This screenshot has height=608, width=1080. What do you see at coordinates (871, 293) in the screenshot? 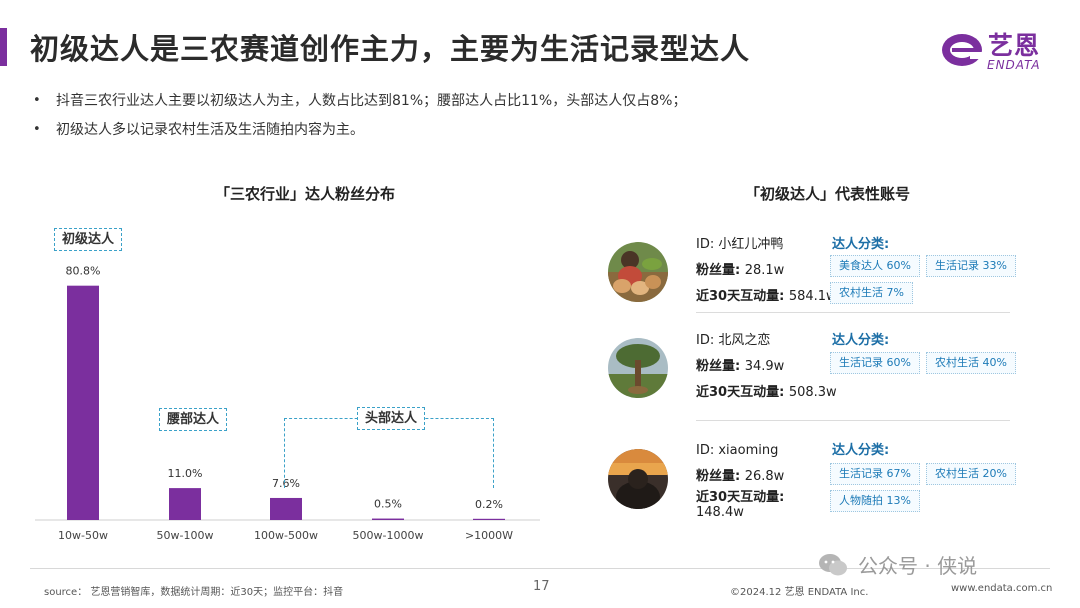
I see `category-tag: 农村生活 7%` at bounding box center [871, 293].